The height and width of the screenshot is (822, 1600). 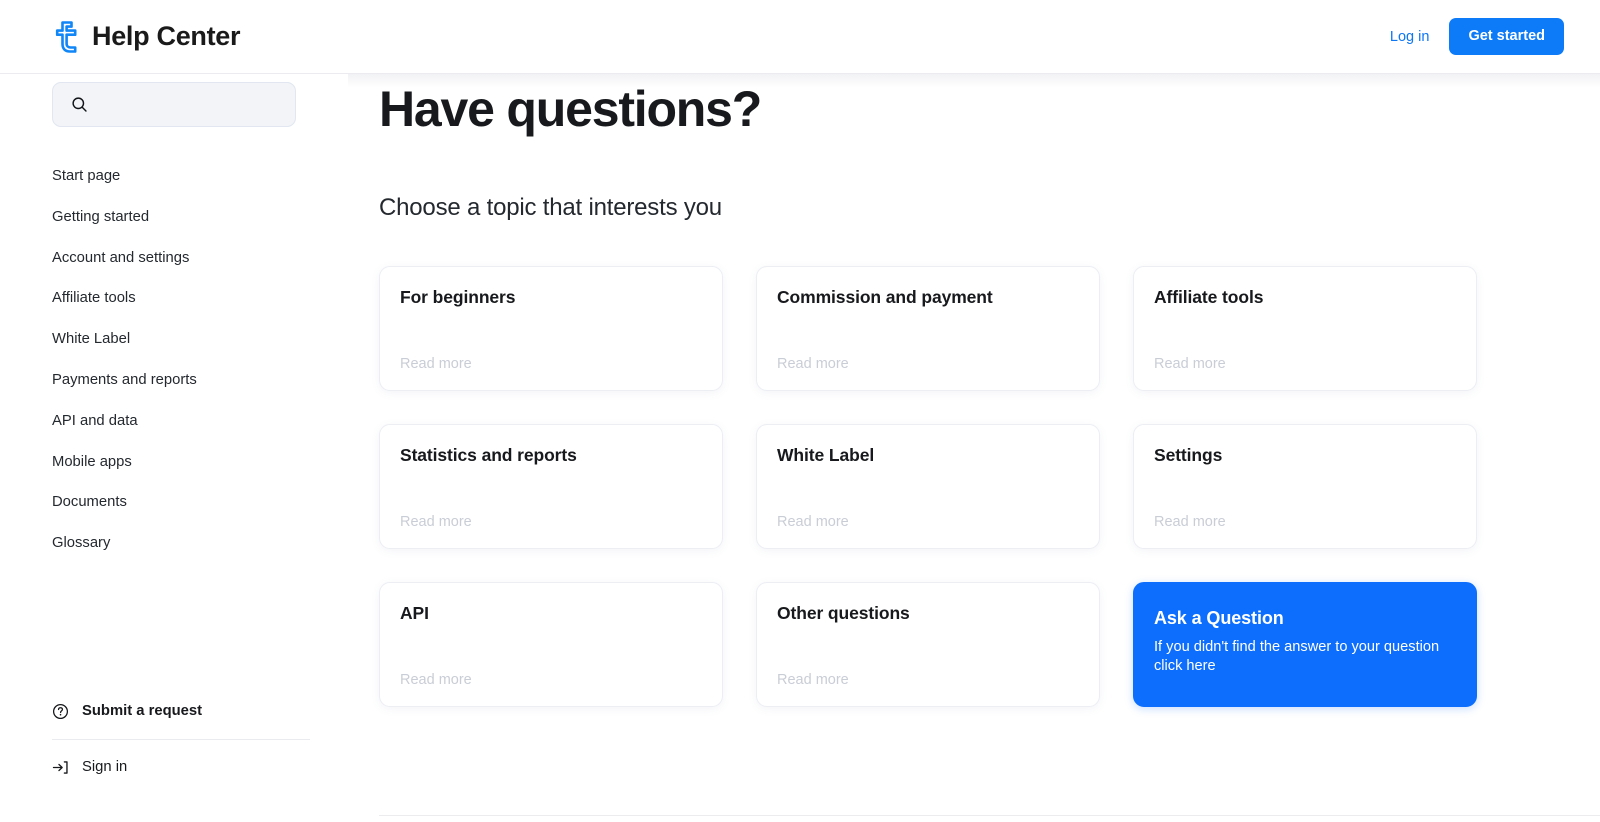 I want to click on topic-card-white-label: White Label Read more, so click(x=928, y=486).